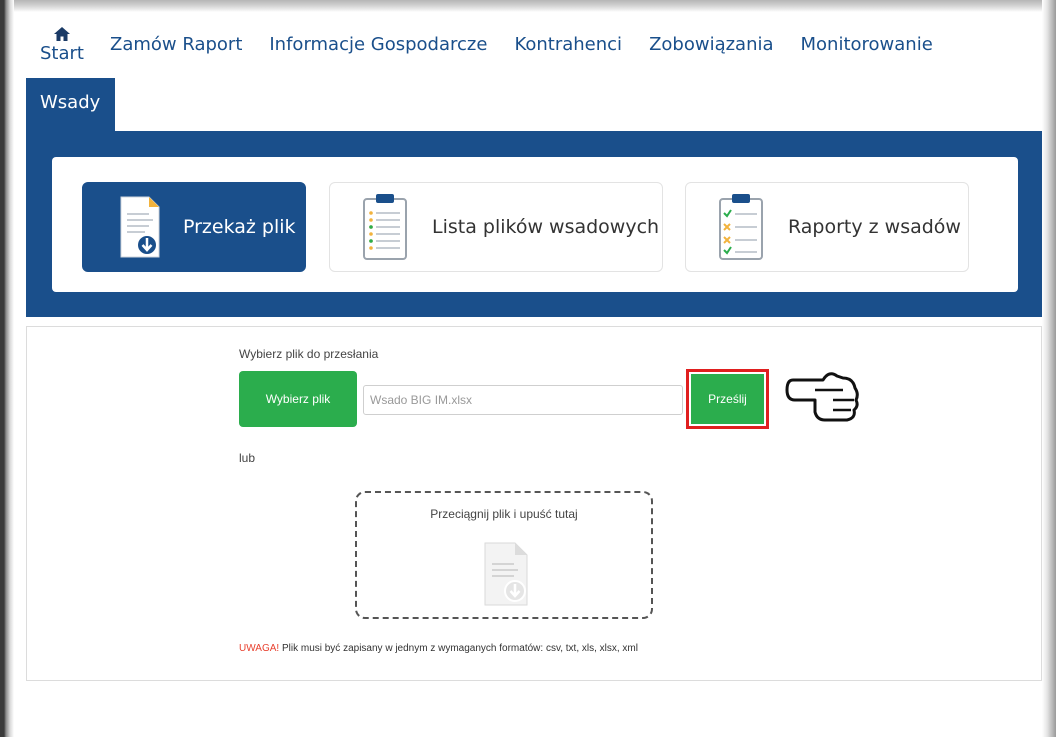  Describe the element at coordinates (741, 227) in the screenshot. I see `clipboard-check-icon` at that location.